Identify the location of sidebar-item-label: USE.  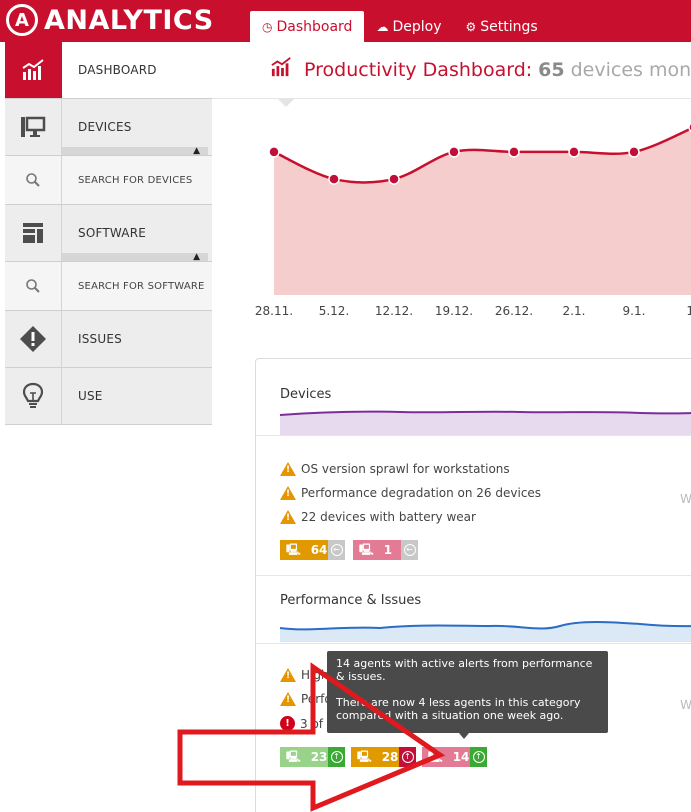
(90, 396).